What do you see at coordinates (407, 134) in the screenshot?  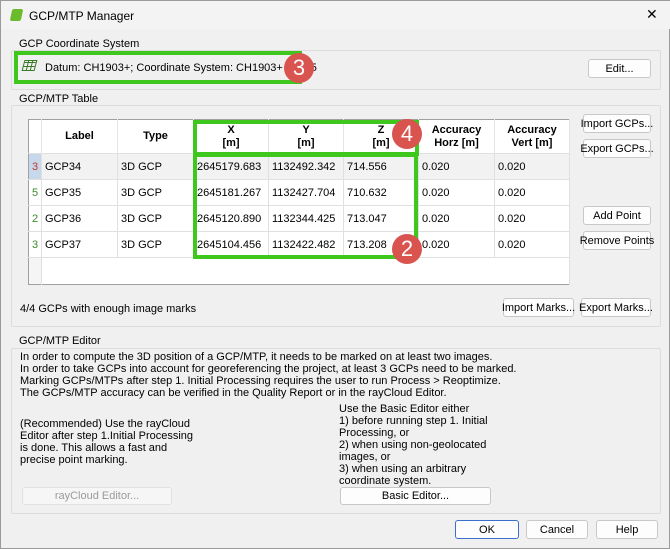 I see `annotation-badge-4: 4` at bounding box center [407, 134].